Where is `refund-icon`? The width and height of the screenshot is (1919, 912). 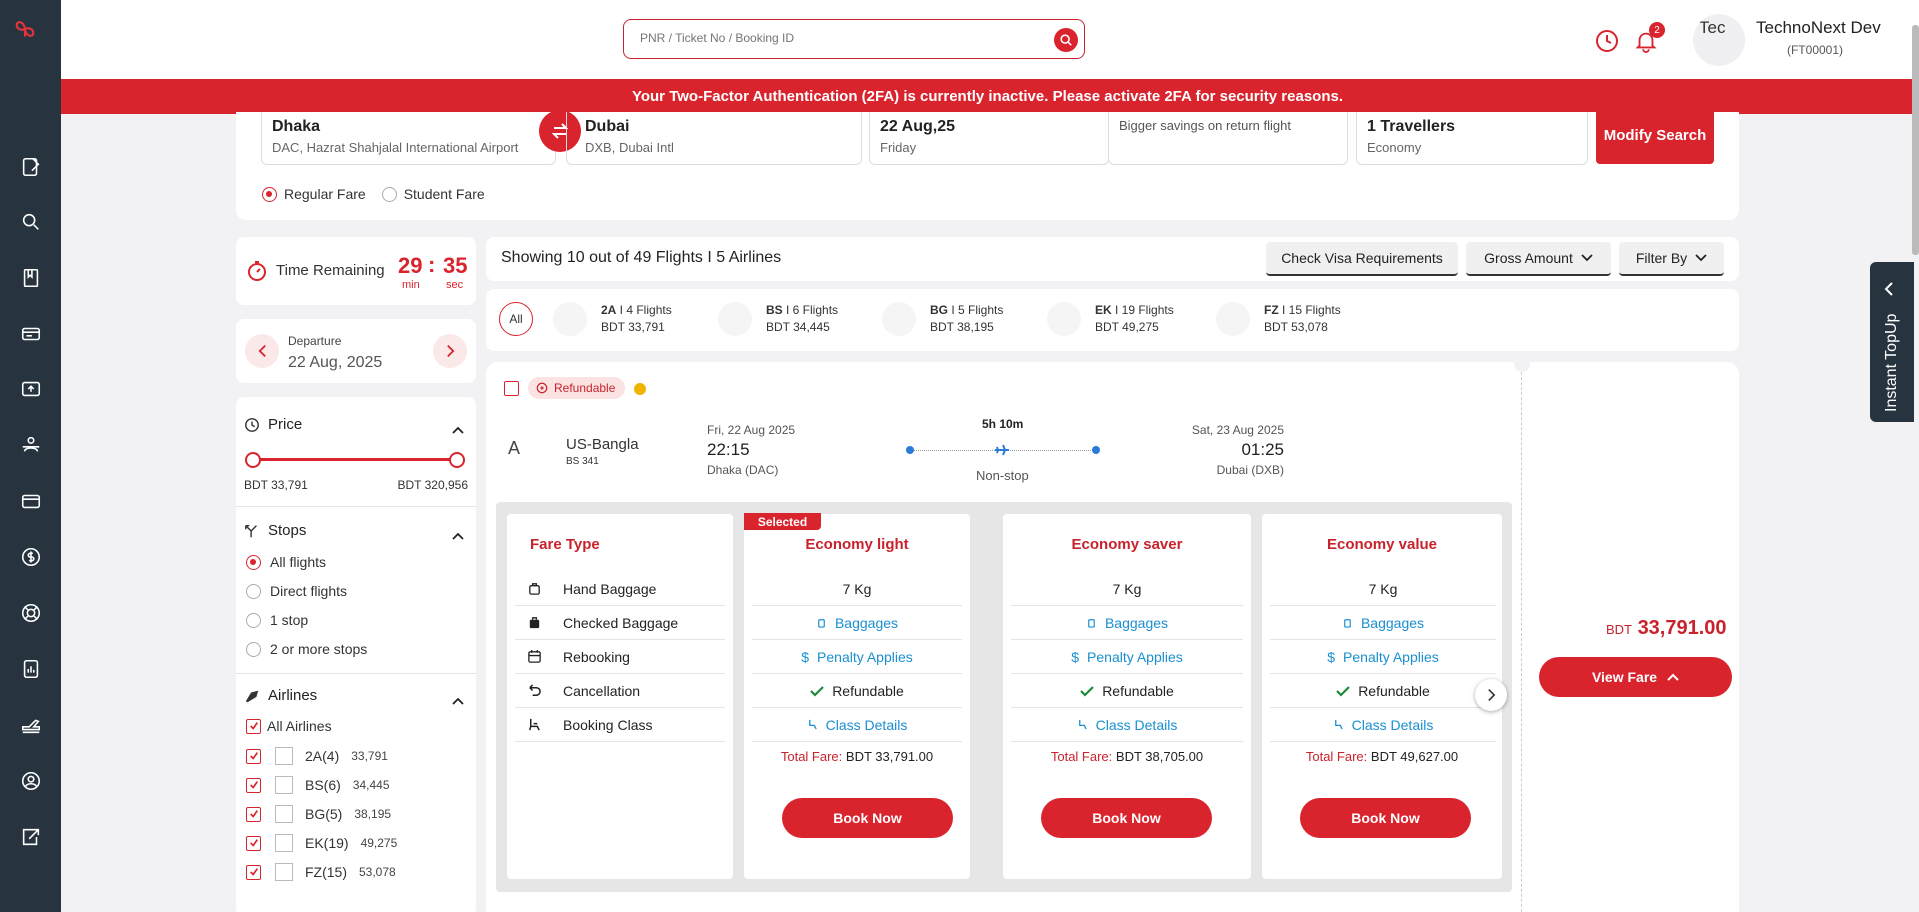
refund-icon is located at coordinates (542, 388).